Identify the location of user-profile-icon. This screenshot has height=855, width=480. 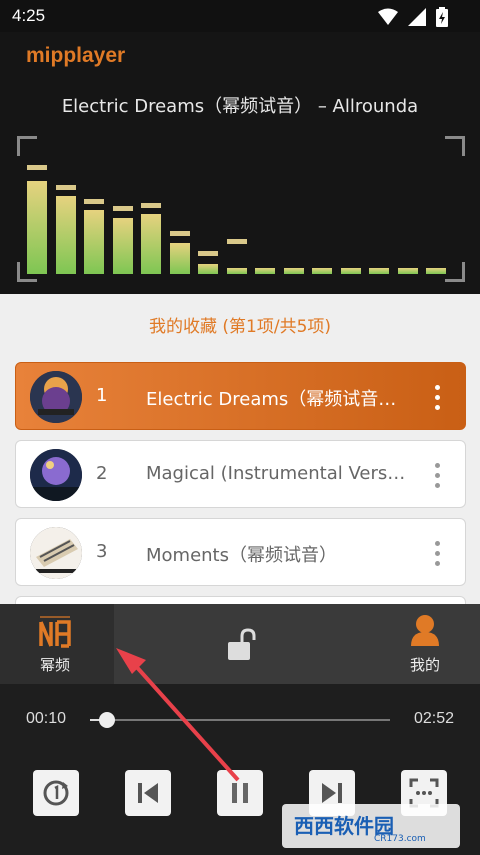
(425, 630).